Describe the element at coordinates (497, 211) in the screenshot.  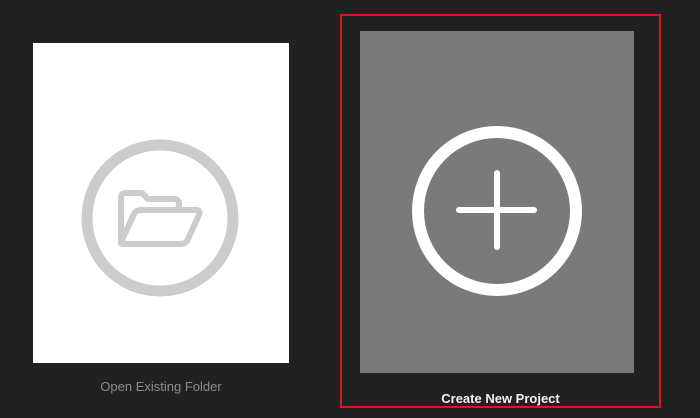
I see `plus-circle-icon` at that location.